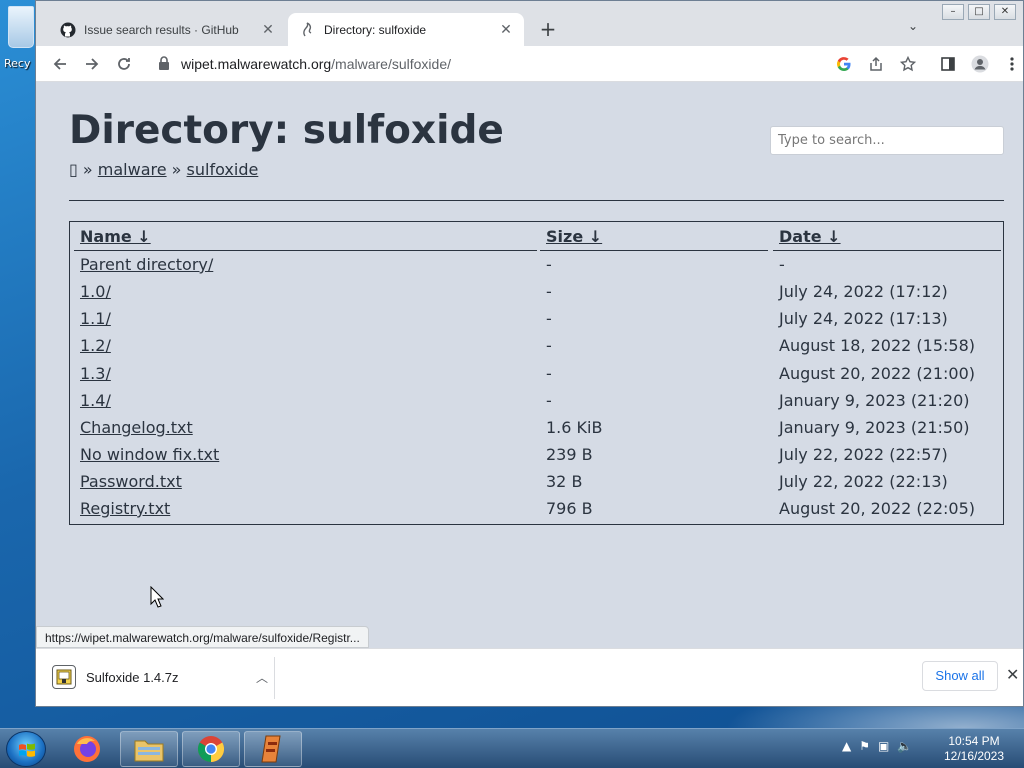  What do you see at coordinates (17, 63) in the screenshot?
I see `recycle-bin-label: Recy` at bounding box center [17, 63].